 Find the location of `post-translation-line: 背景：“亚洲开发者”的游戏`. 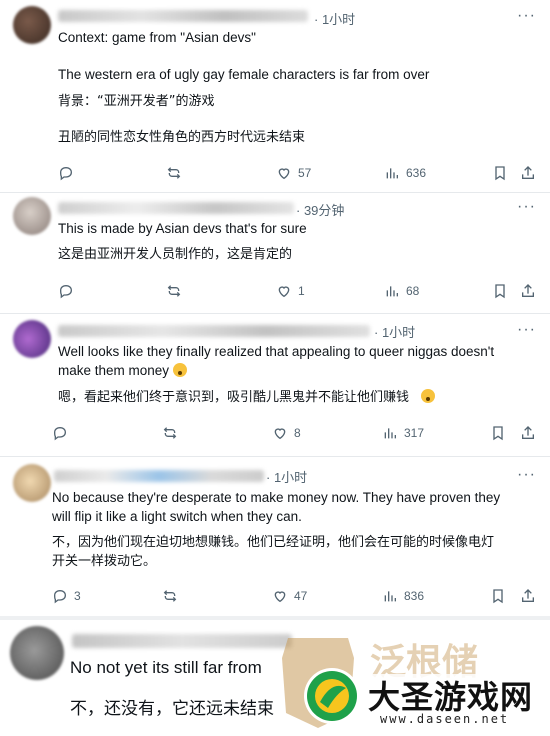

post-translation-line: 背景：“亚洲开发者”的游戏 is located at coordinates (136, 101).